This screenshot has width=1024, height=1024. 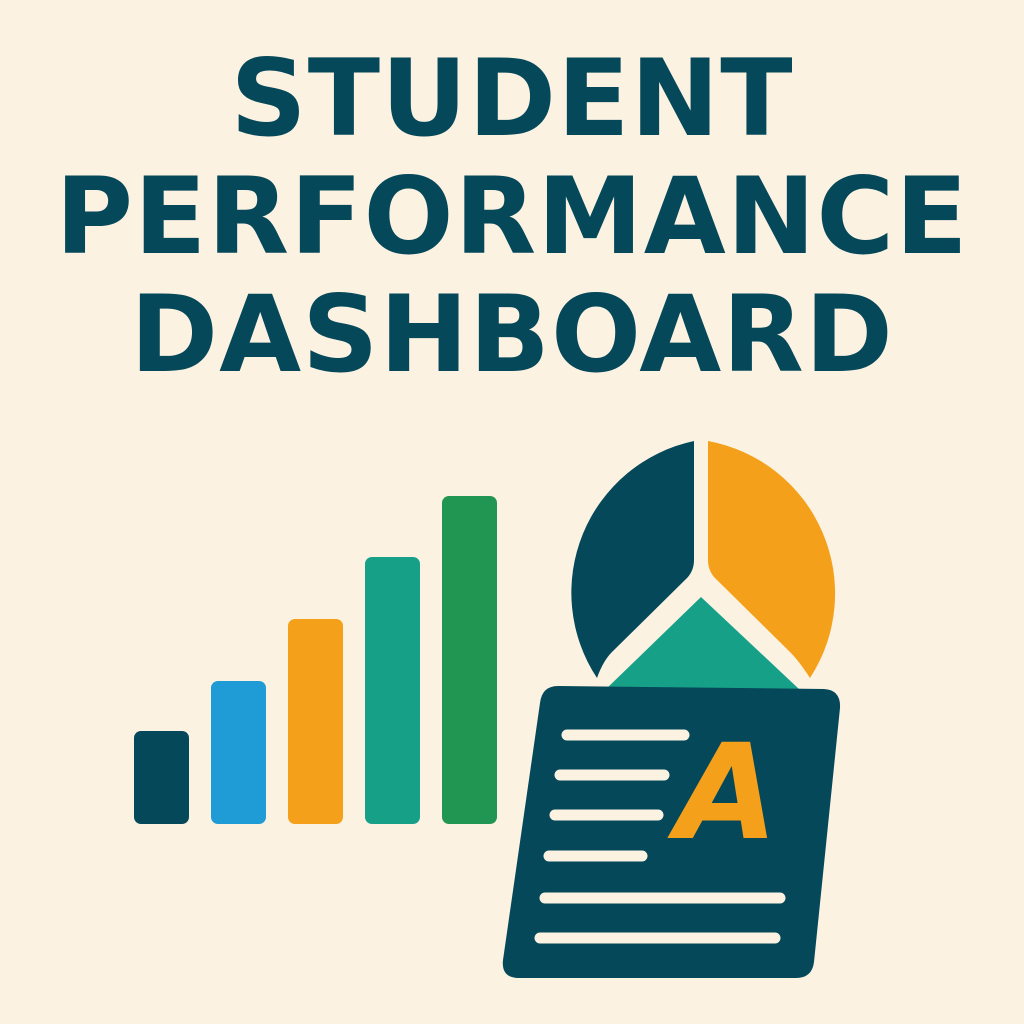 What do you see at coordinates (722, 793) in the screenshot?
I see `grade-letter: A` at bounding box center [722, 793].